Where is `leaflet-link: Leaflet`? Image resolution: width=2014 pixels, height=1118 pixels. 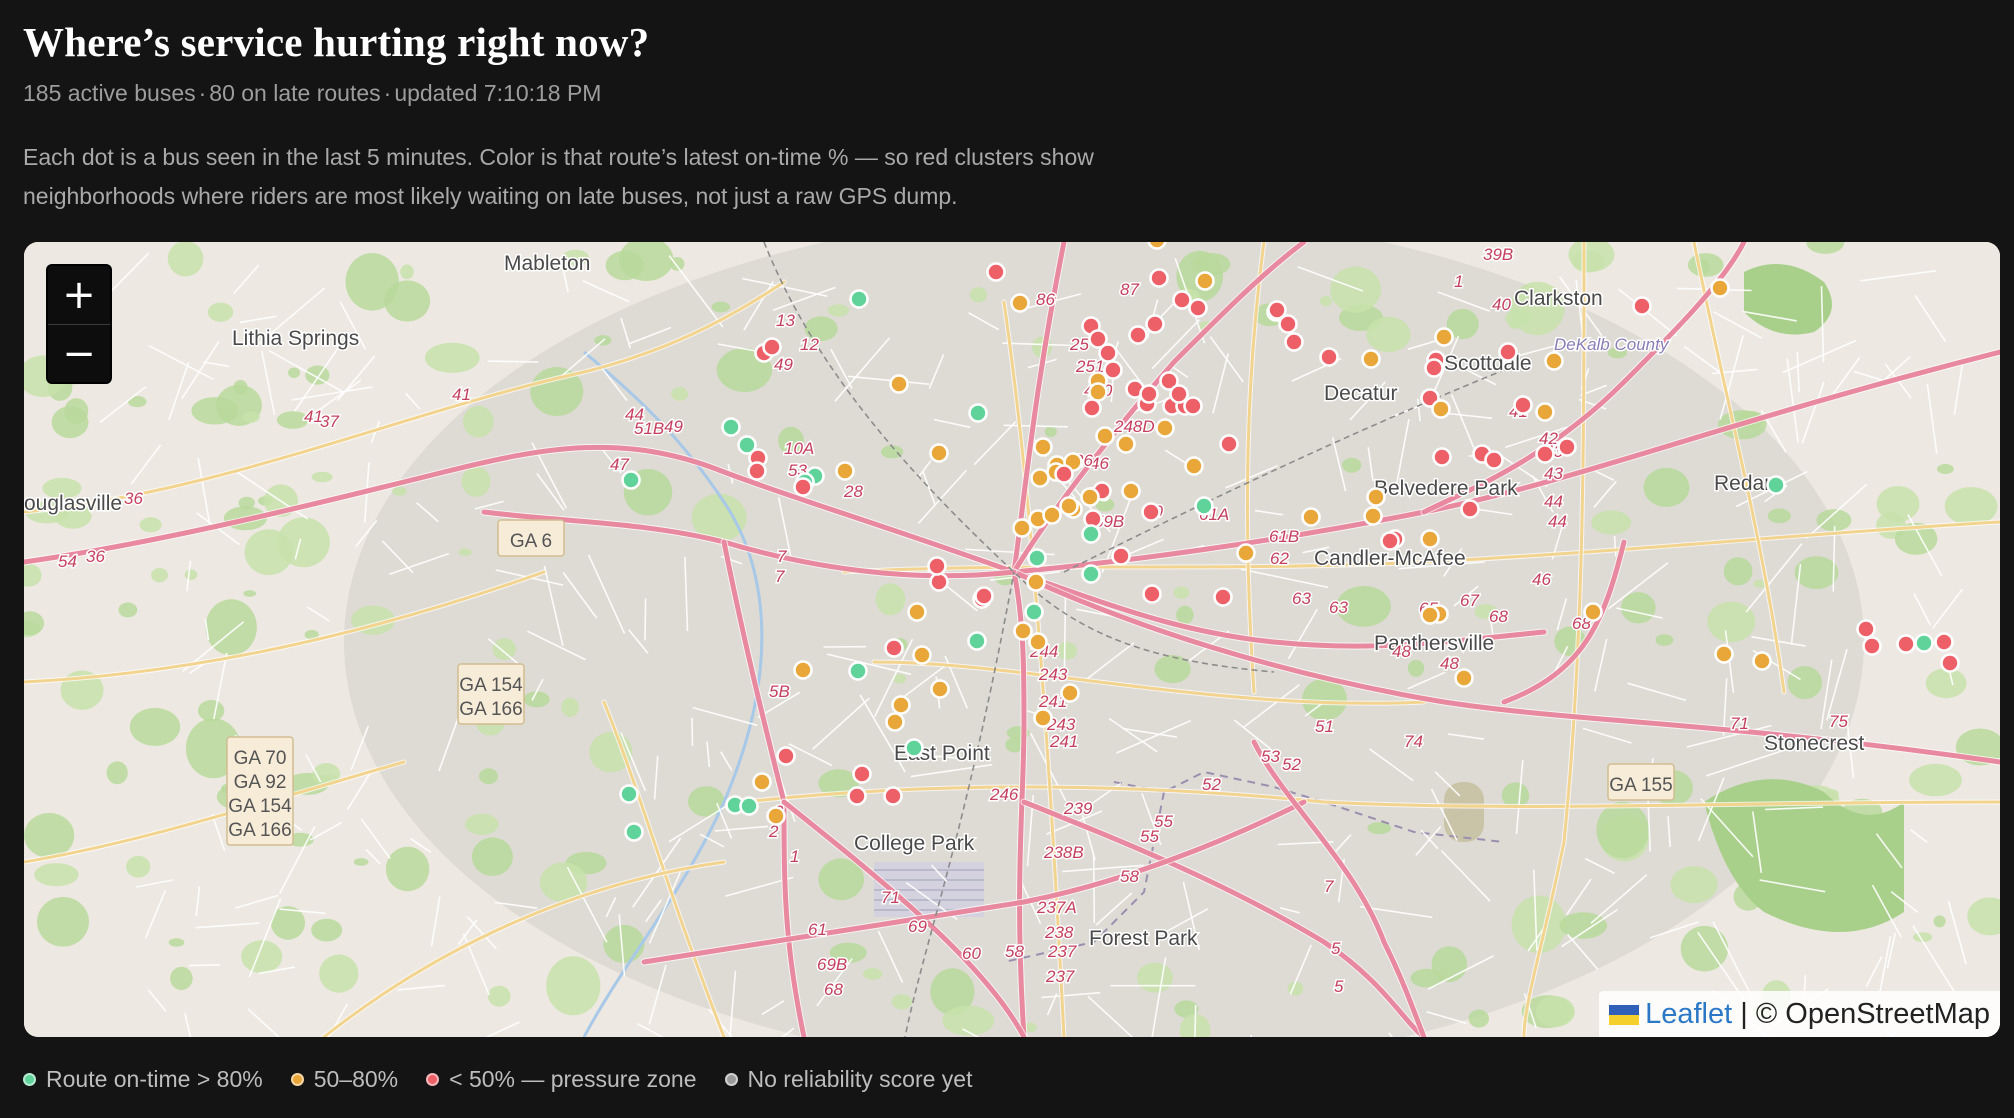
leaflet-link: Leaflet is located at coordinates (1688, 1014).